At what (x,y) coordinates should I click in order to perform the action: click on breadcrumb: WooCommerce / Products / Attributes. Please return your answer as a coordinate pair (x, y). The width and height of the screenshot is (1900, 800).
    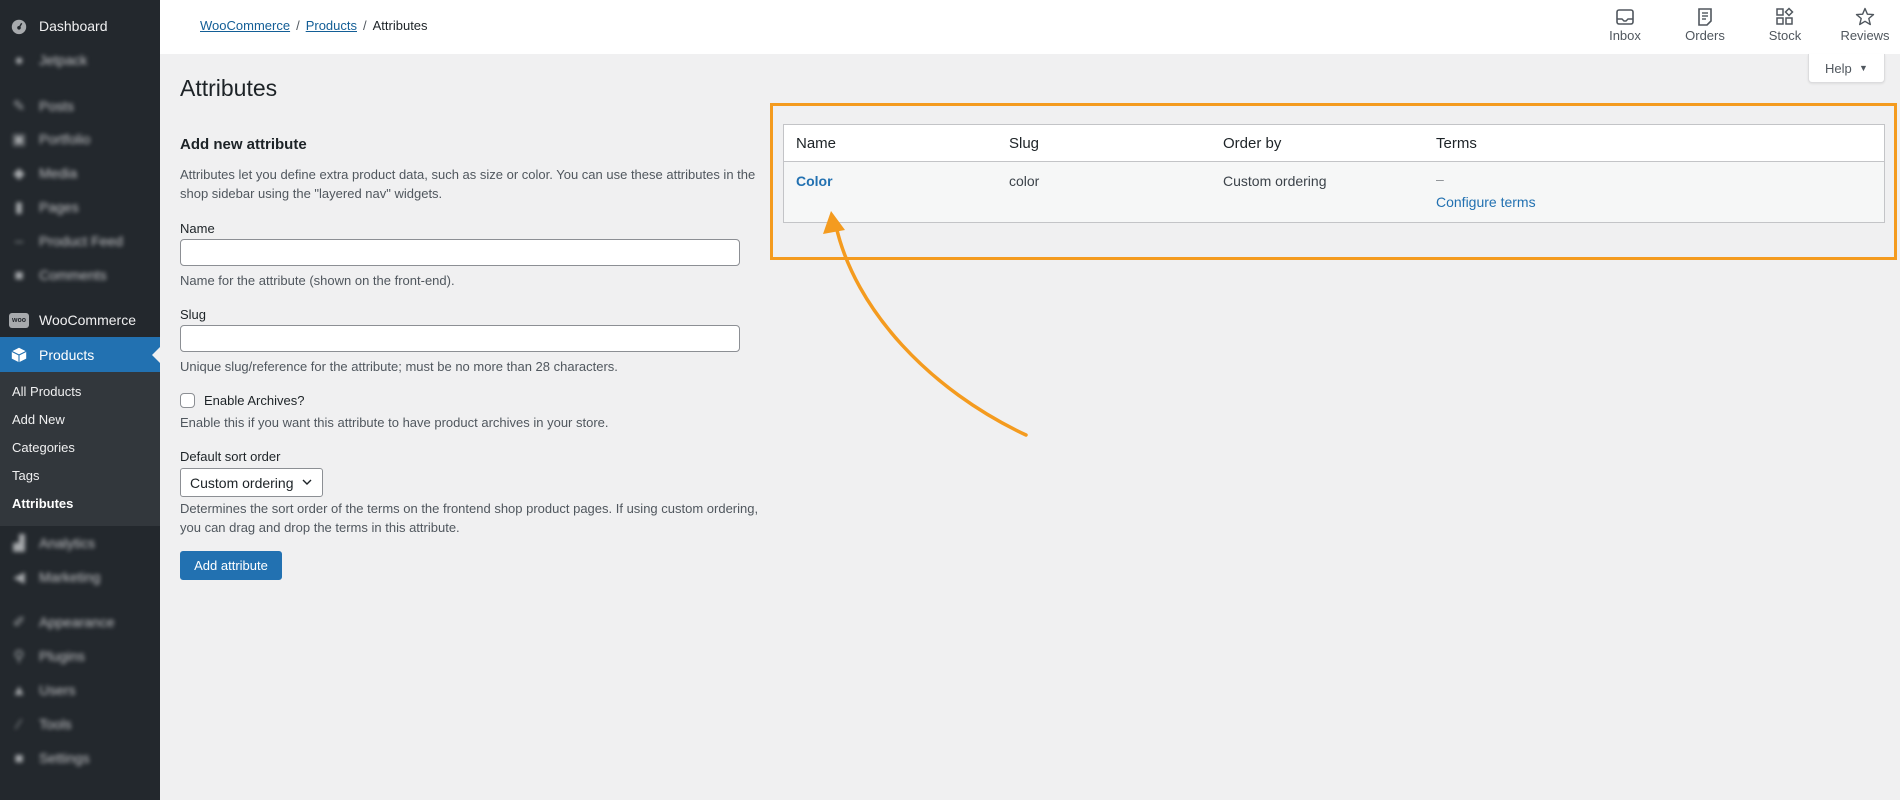
    Looking at the image, I should click on (314, 25).